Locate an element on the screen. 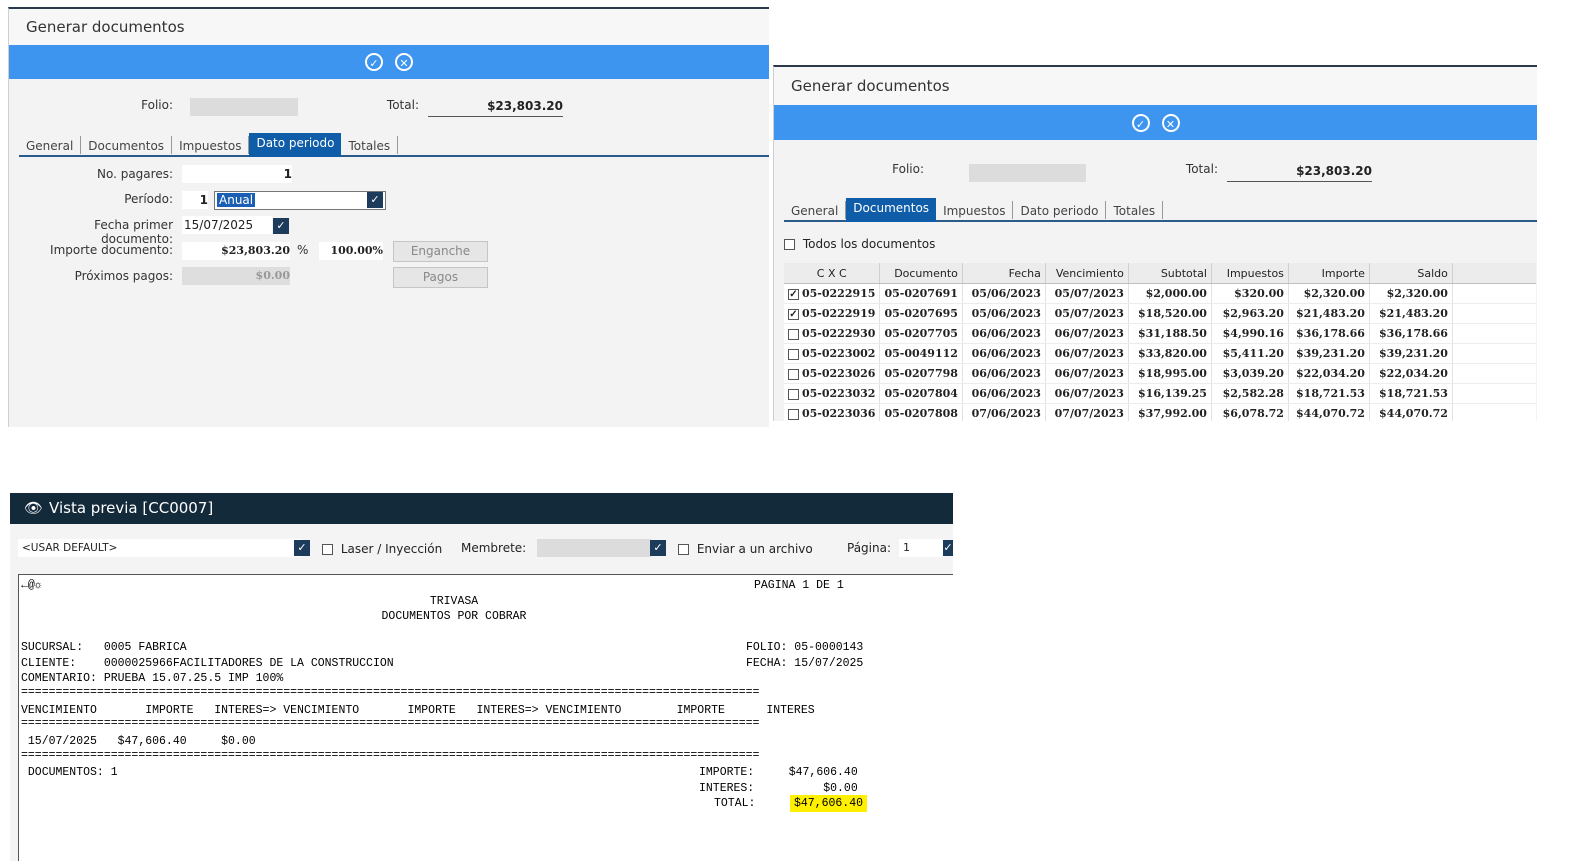 The image size is (1585, 861). cell-documento: 05-0207798 is located at coordinates (921, 373).